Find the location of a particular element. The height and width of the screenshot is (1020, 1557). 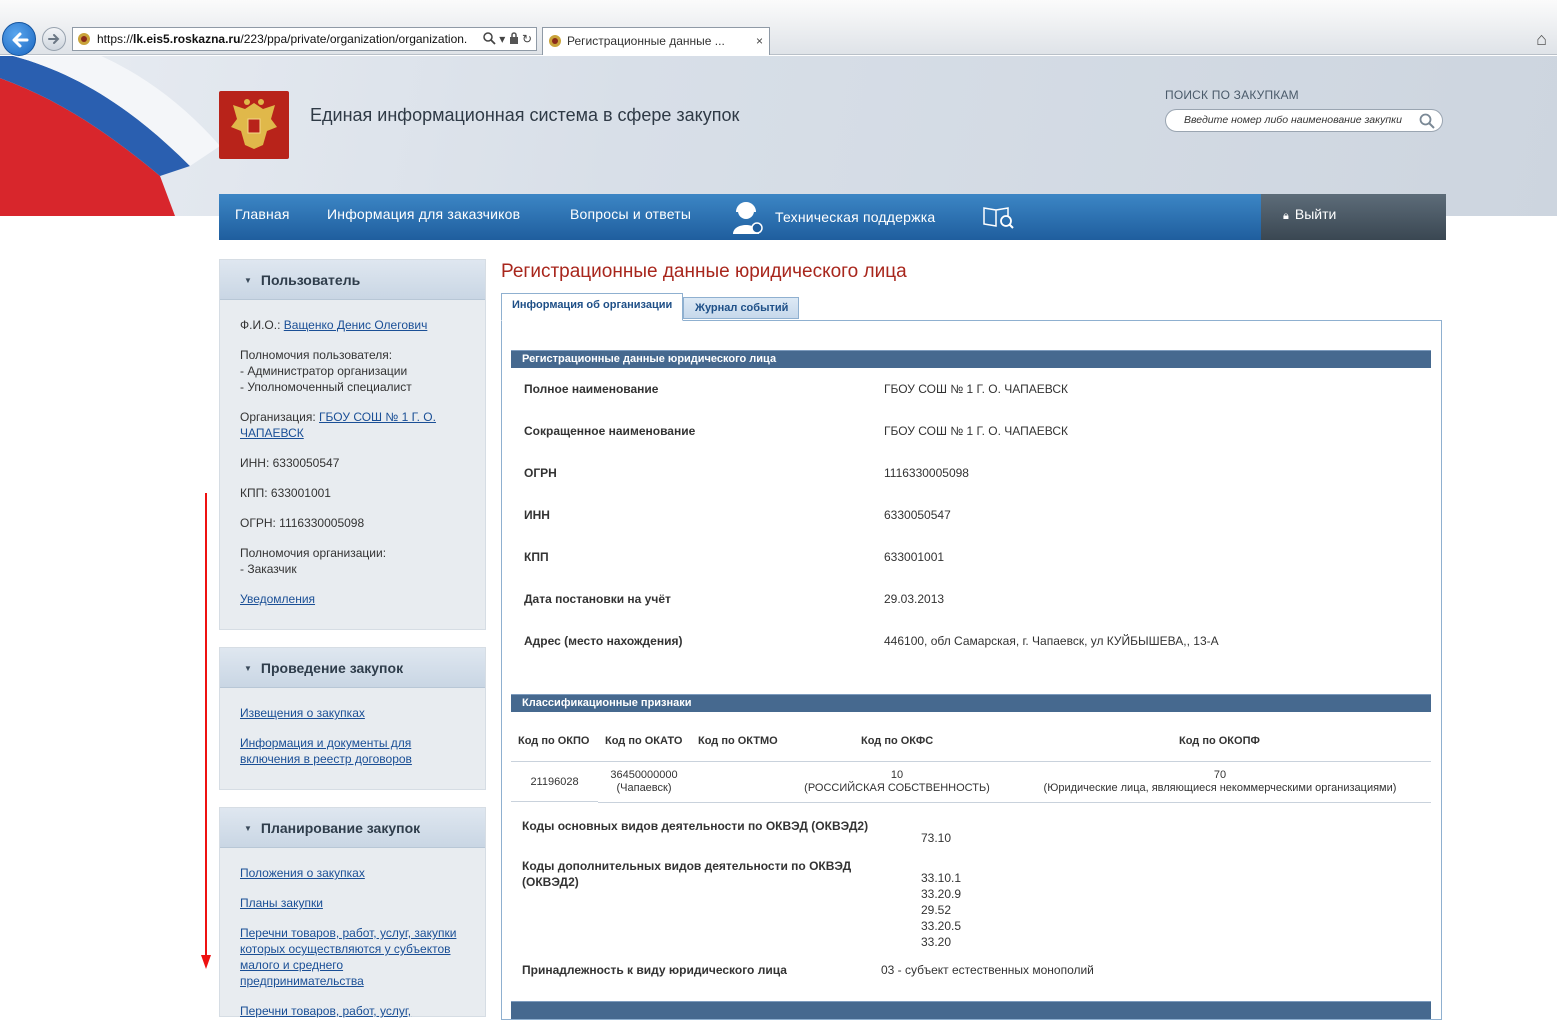

reg-section-header: Регистрационные данные юридического лица is located at coordinates (971, 359).